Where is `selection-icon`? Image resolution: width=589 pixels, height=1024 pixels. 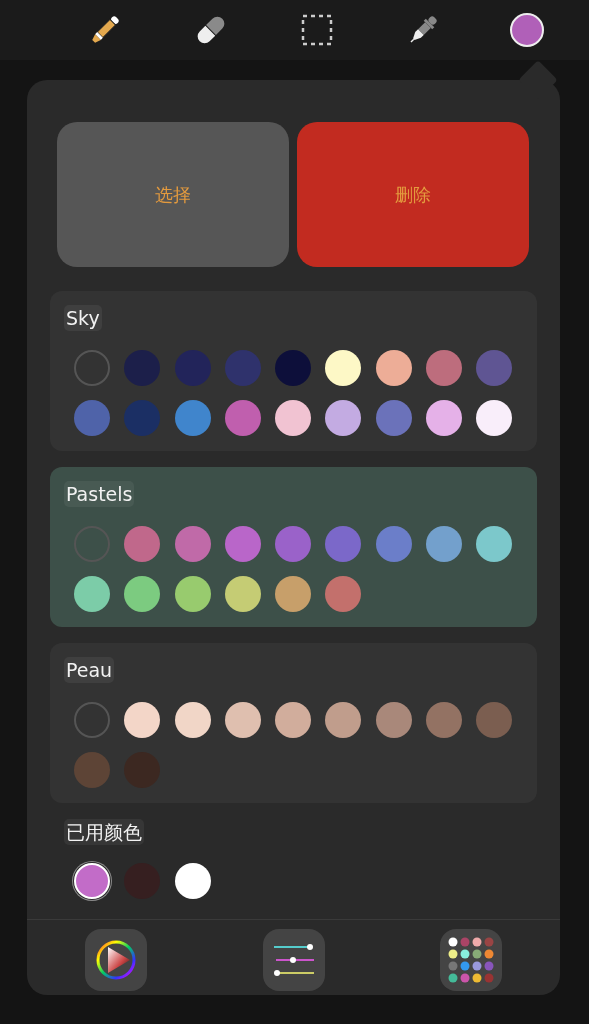 selection-icon is located at coordinates (317, 30).